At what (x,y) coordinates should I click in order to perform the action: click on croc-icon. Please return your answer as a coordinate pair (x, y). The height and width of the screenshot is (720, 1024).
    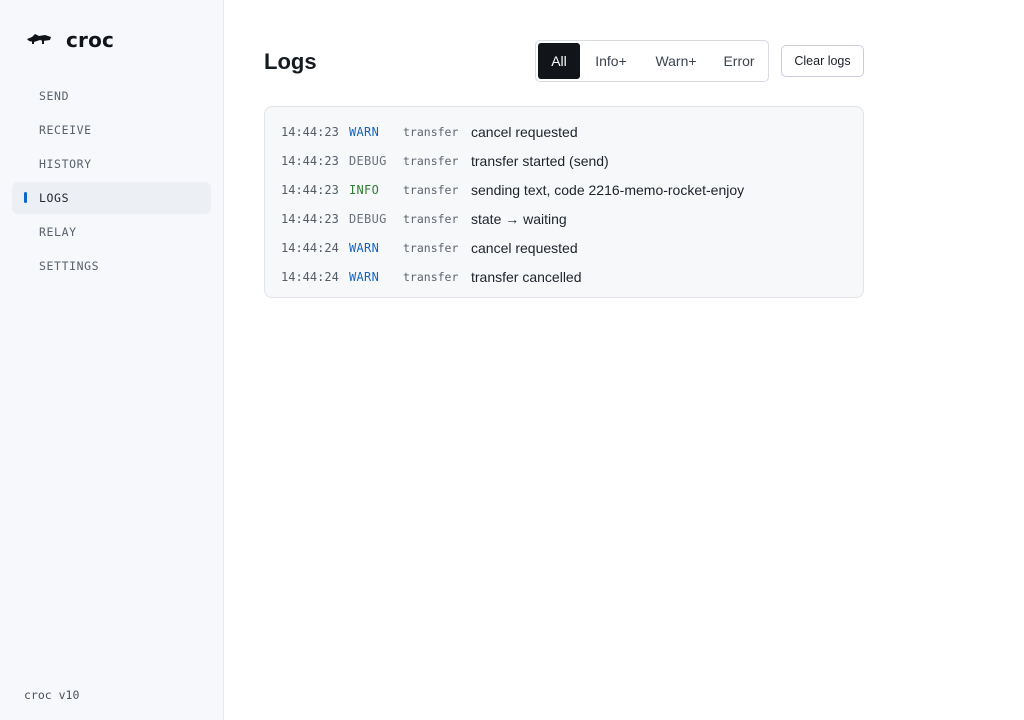
    Looking at the image, I should click on (39, 40).